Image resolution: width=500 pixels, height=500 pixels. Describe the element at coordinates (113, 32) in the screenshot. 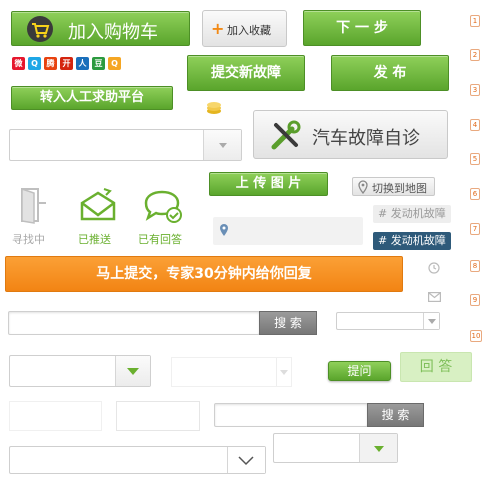

I see `add-to-cart-label: 加入购物车` at that location.